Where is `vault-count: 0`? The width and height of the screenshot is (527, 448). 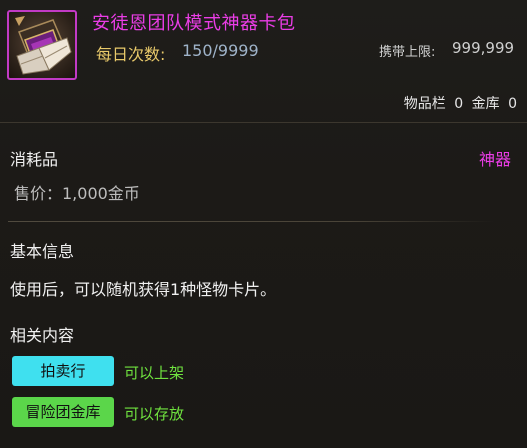 vault-count: 0 is located at coordinates (512, 104).